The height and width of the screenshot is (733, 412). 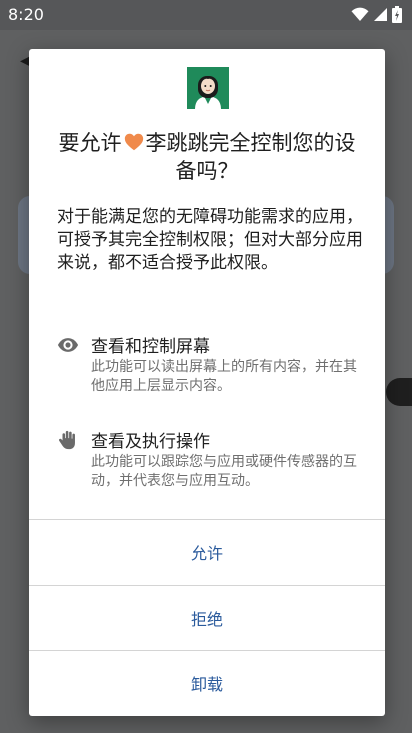 What do you see at coordinates (399, 392) in the screenshot?
I see `floating-handle` at bounding box center [399, 392].